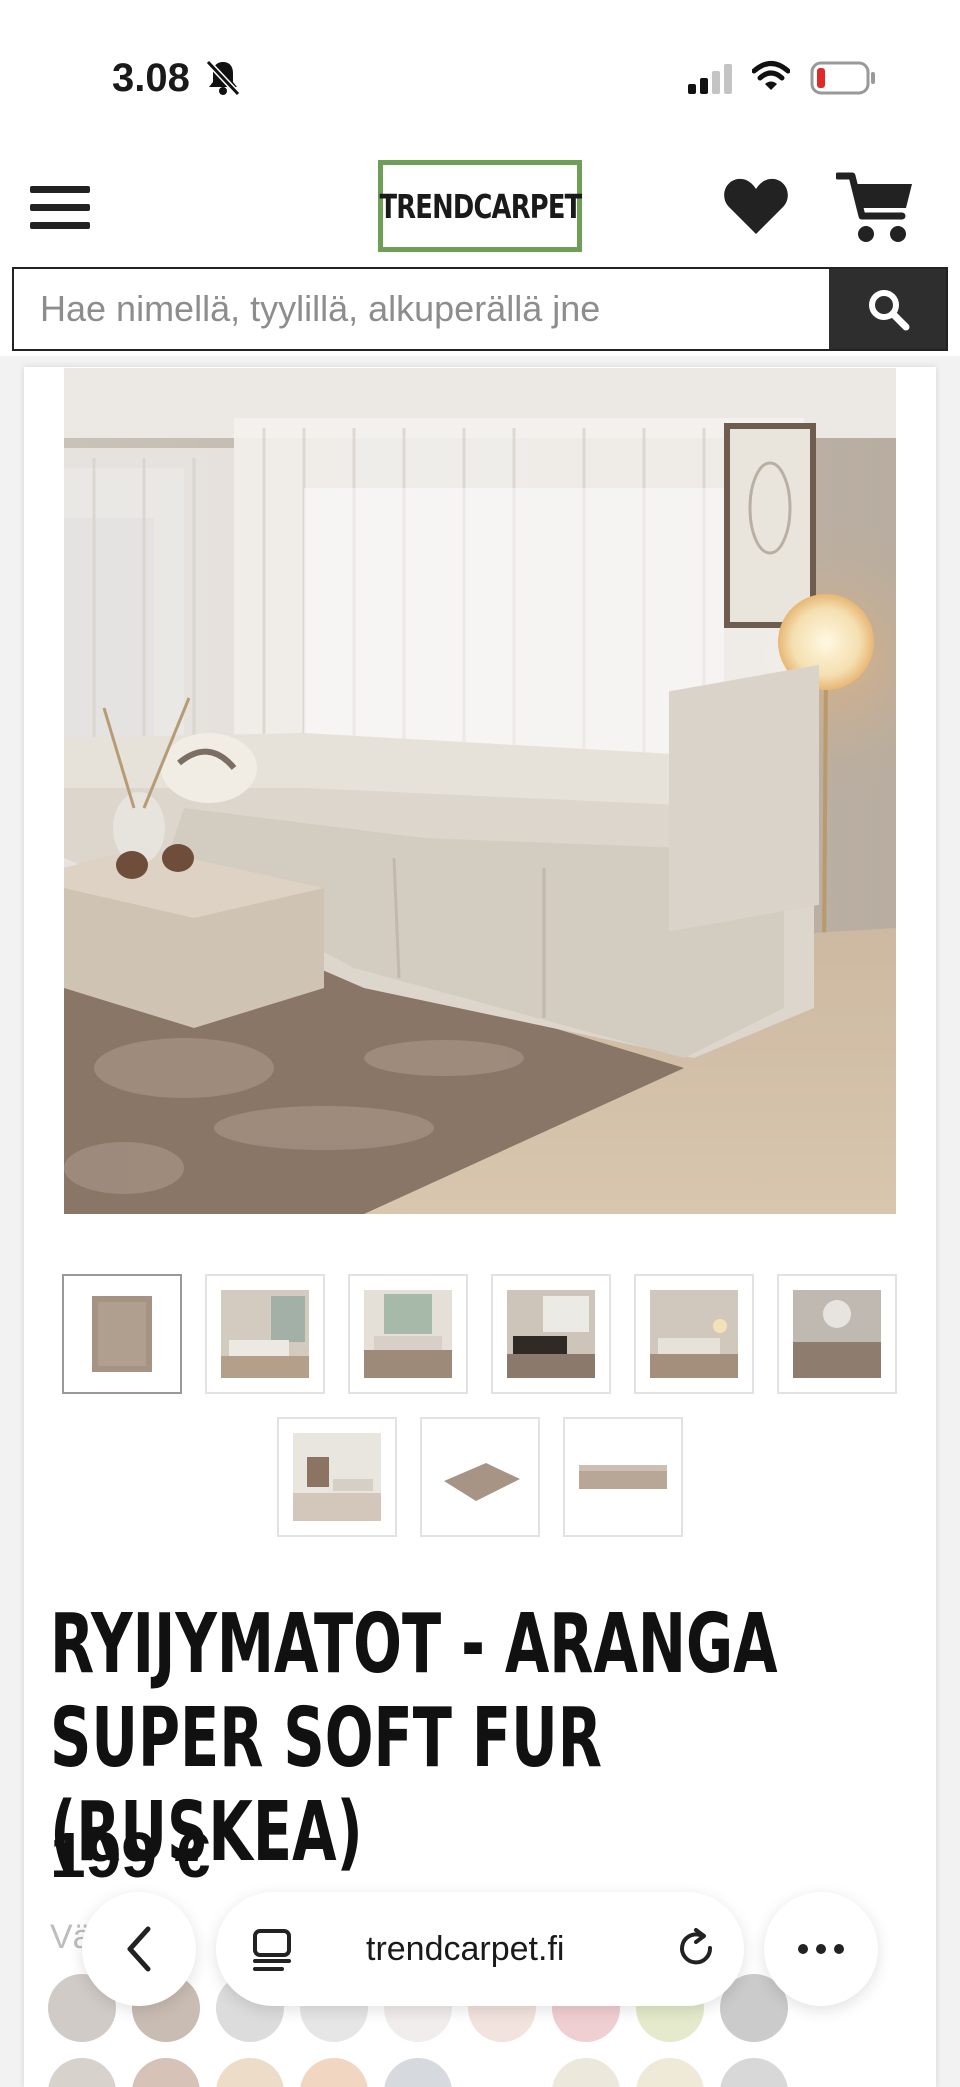  I want to click on cart-icon, so click(875, 210).